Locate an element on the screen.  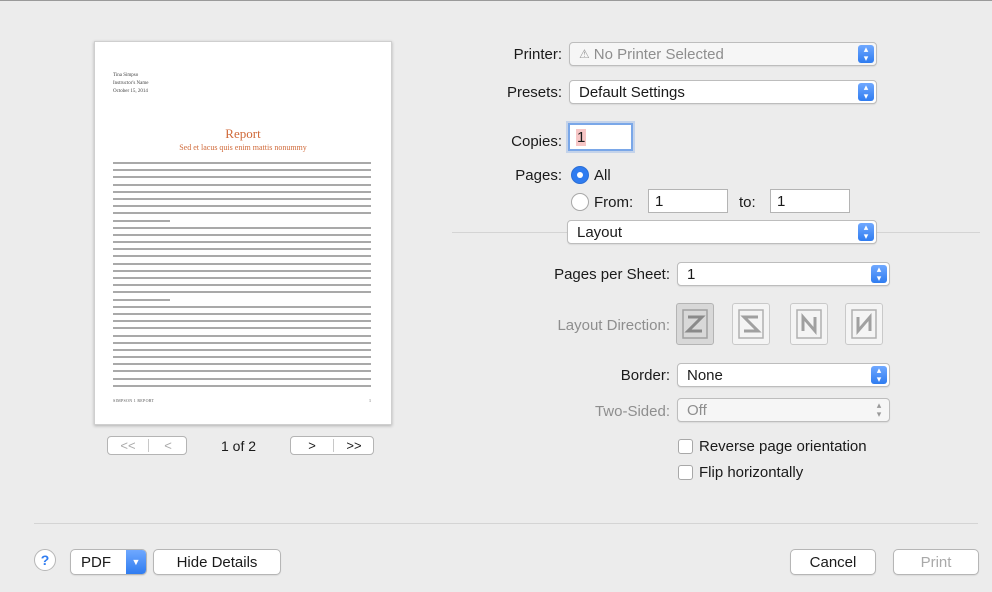
flip-horizontally-label: Flip horizontally is located at coordinates (751, 472).